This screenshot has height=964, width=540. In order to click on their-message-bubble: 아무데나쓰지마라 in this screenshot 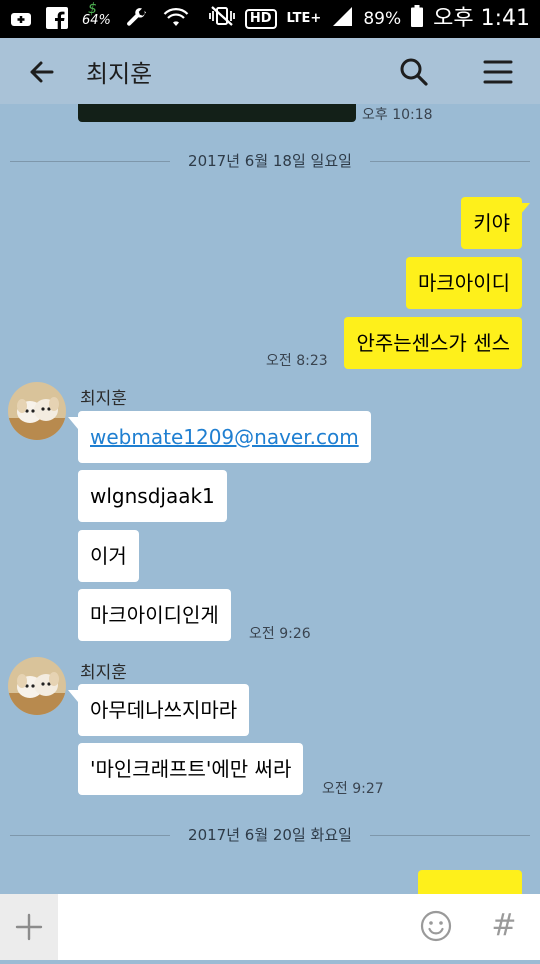, I will do `click(164, 710)`.